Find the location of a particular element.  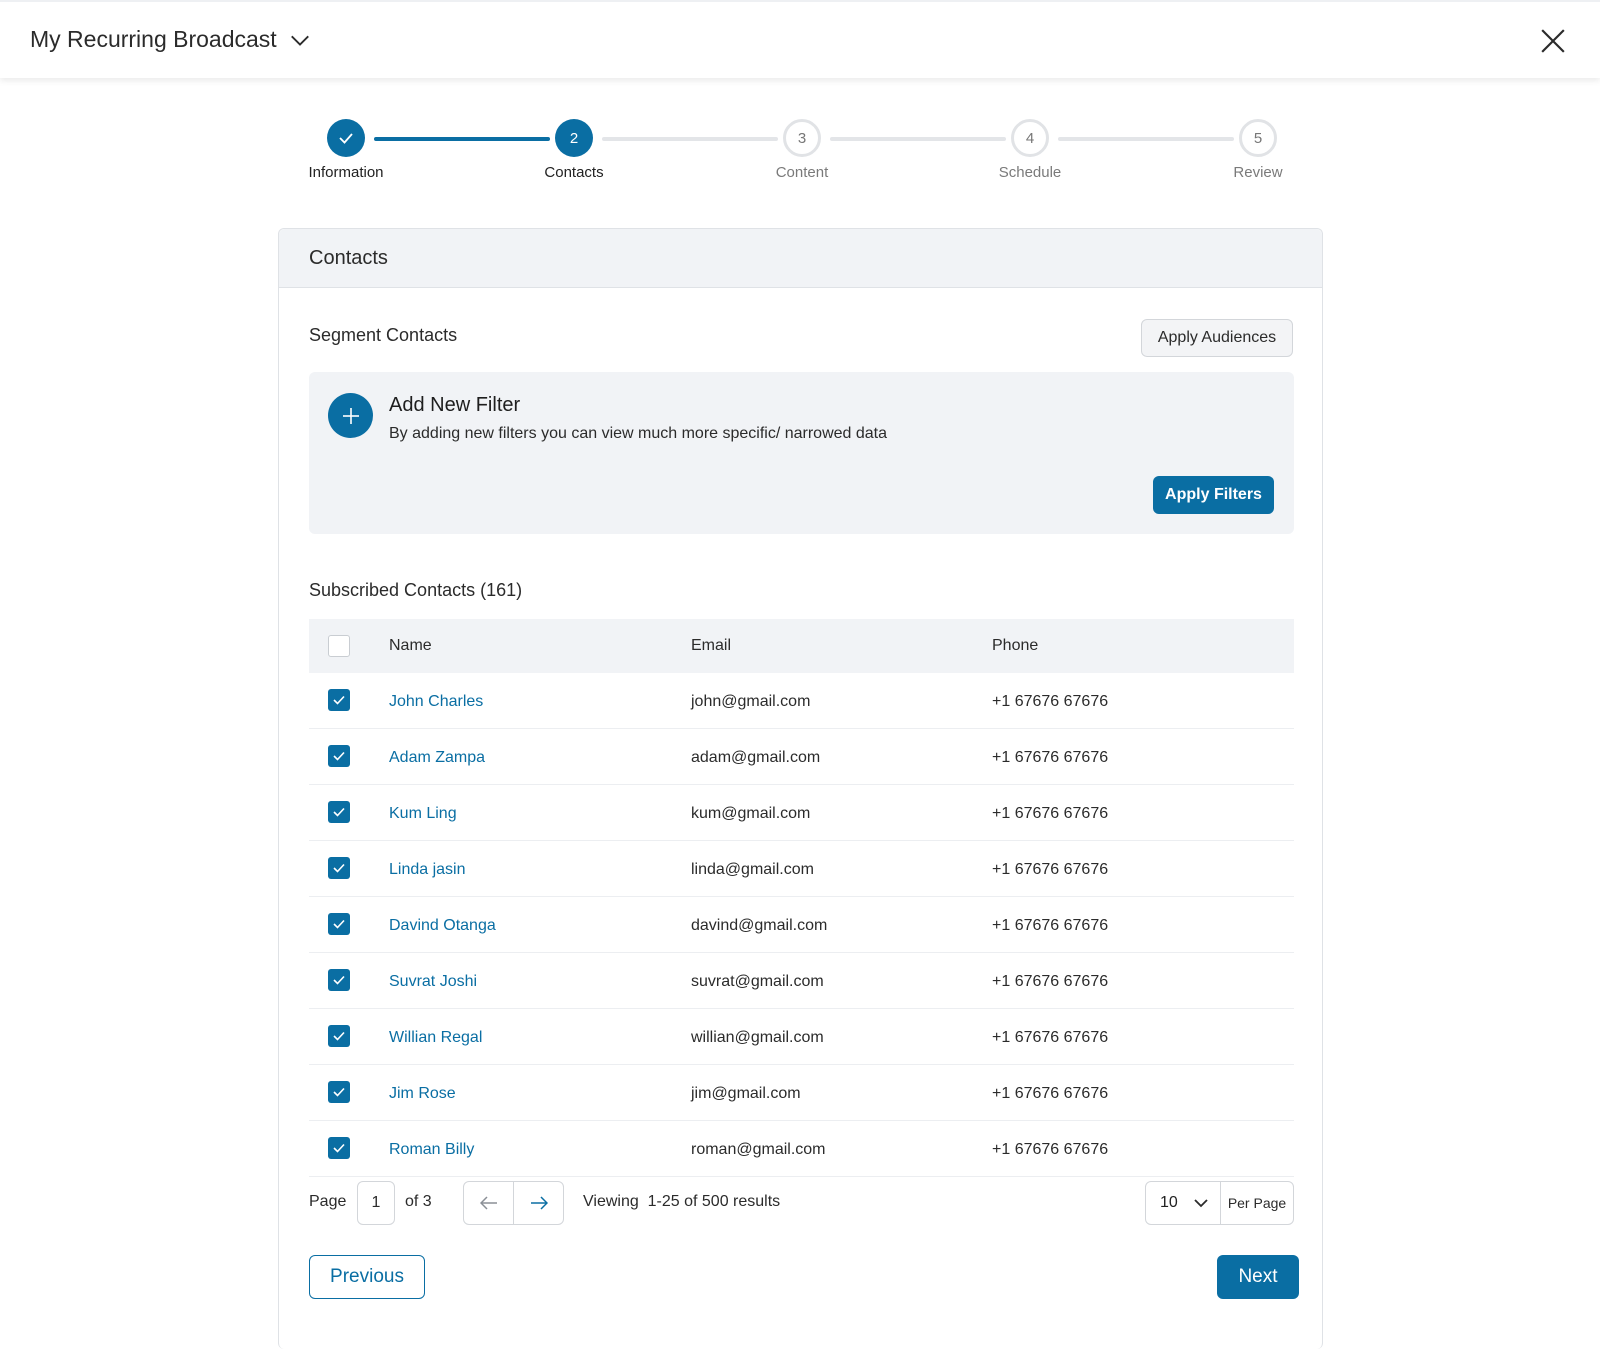

contact-email: suvrat@gmail.com is located at coordinates (757, 981).